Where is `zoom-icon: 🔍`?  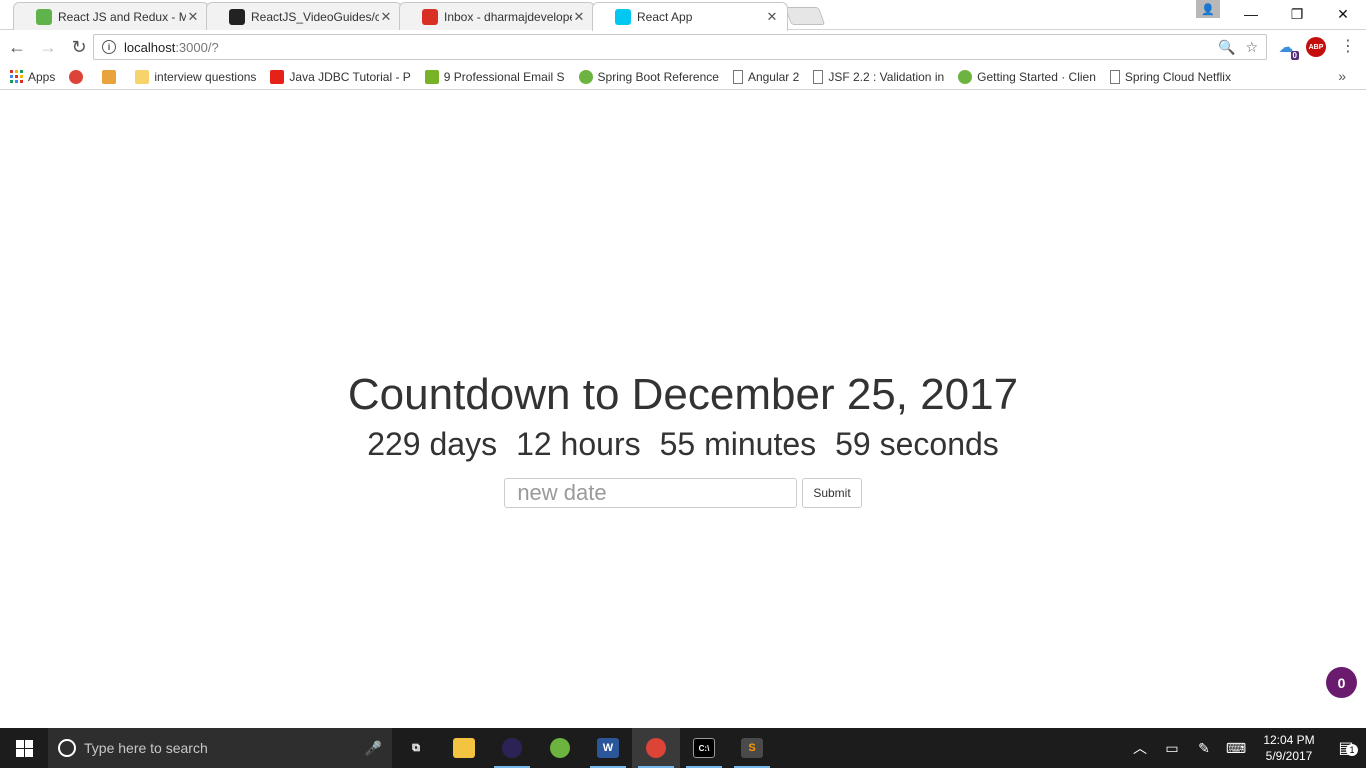 zoom-icon: 🔍 is located at coordinates (1226, 47).